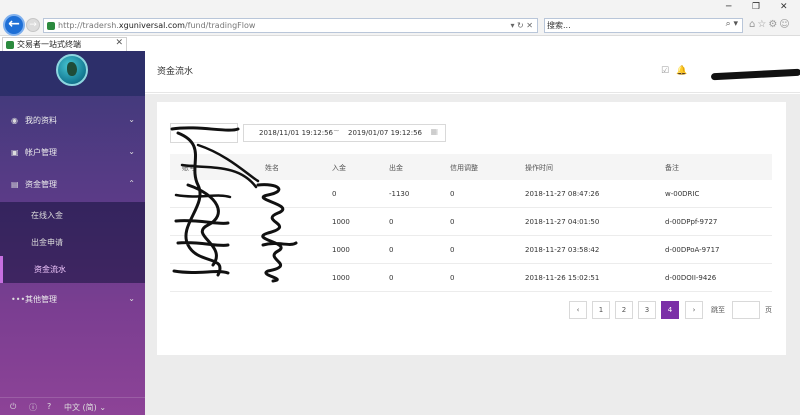 The image size is (800, 415). What do you see at coordinates (672, 168) in the screenshot?
I see `column-header: 备注` at bounding box center [672, 168].